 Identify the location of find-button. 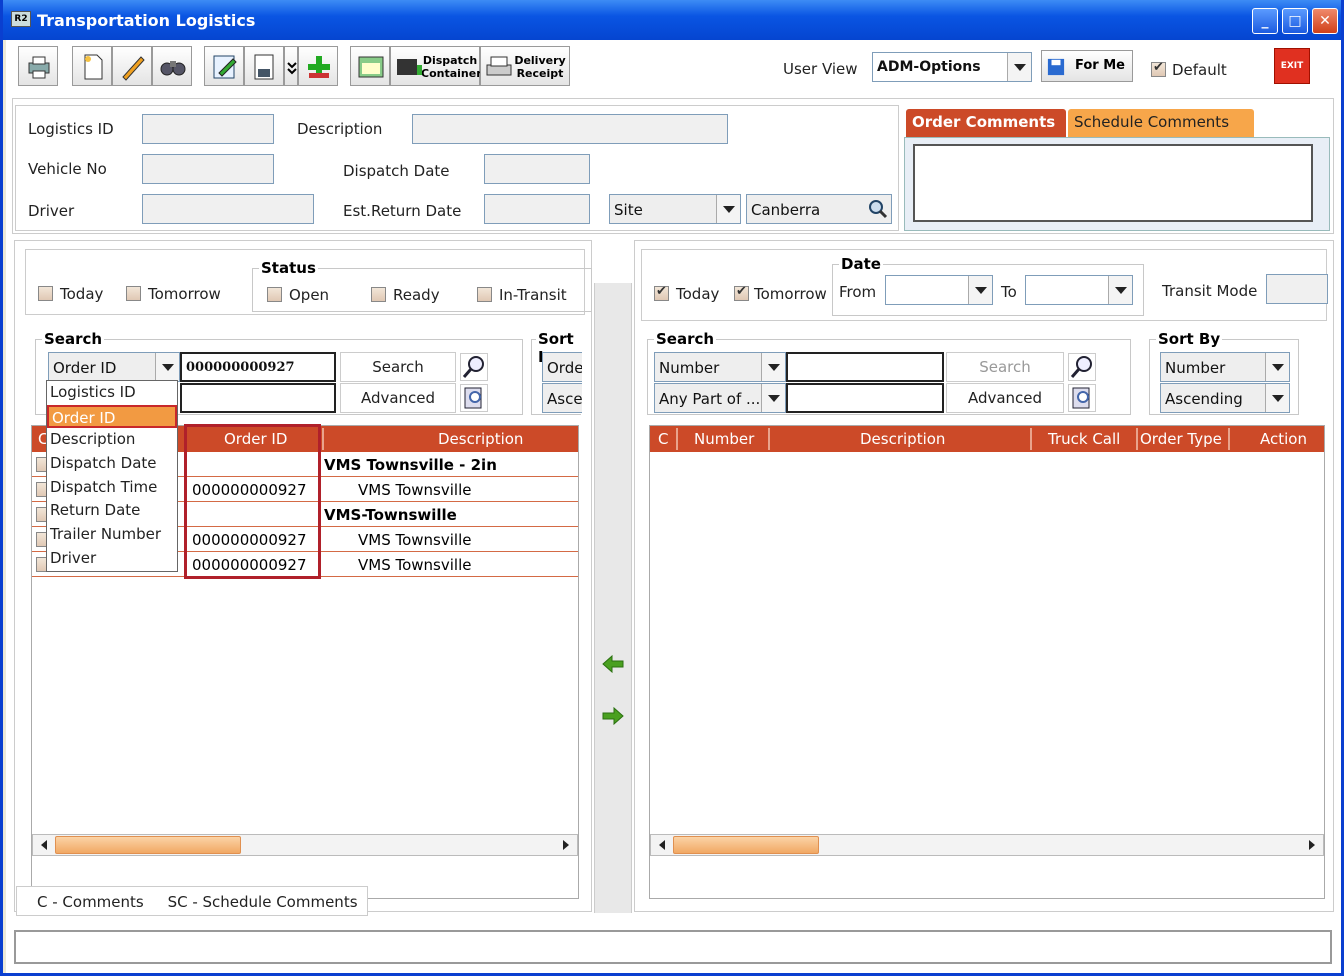
(172, 66).